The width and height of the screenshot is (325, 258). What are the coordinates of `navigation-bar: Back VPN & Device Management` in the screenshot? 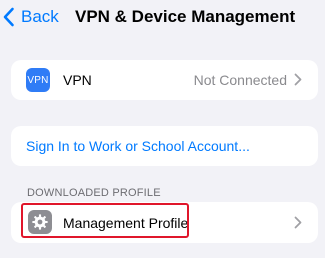 It's located at (162, 17).